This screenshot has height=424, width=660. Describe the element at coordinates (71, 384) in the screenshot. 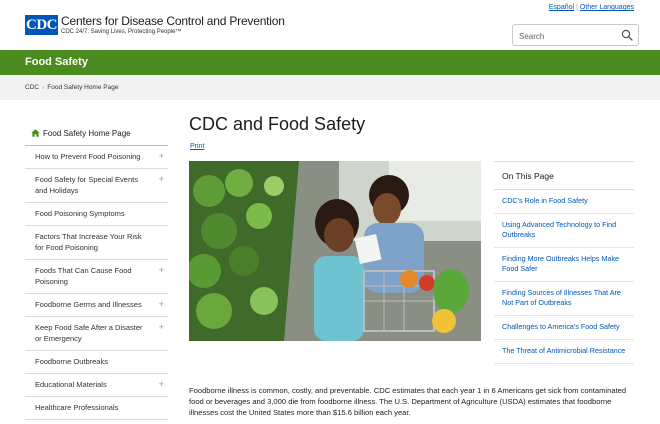

I see `sidebar-item-label: Educational Materials` at that location.